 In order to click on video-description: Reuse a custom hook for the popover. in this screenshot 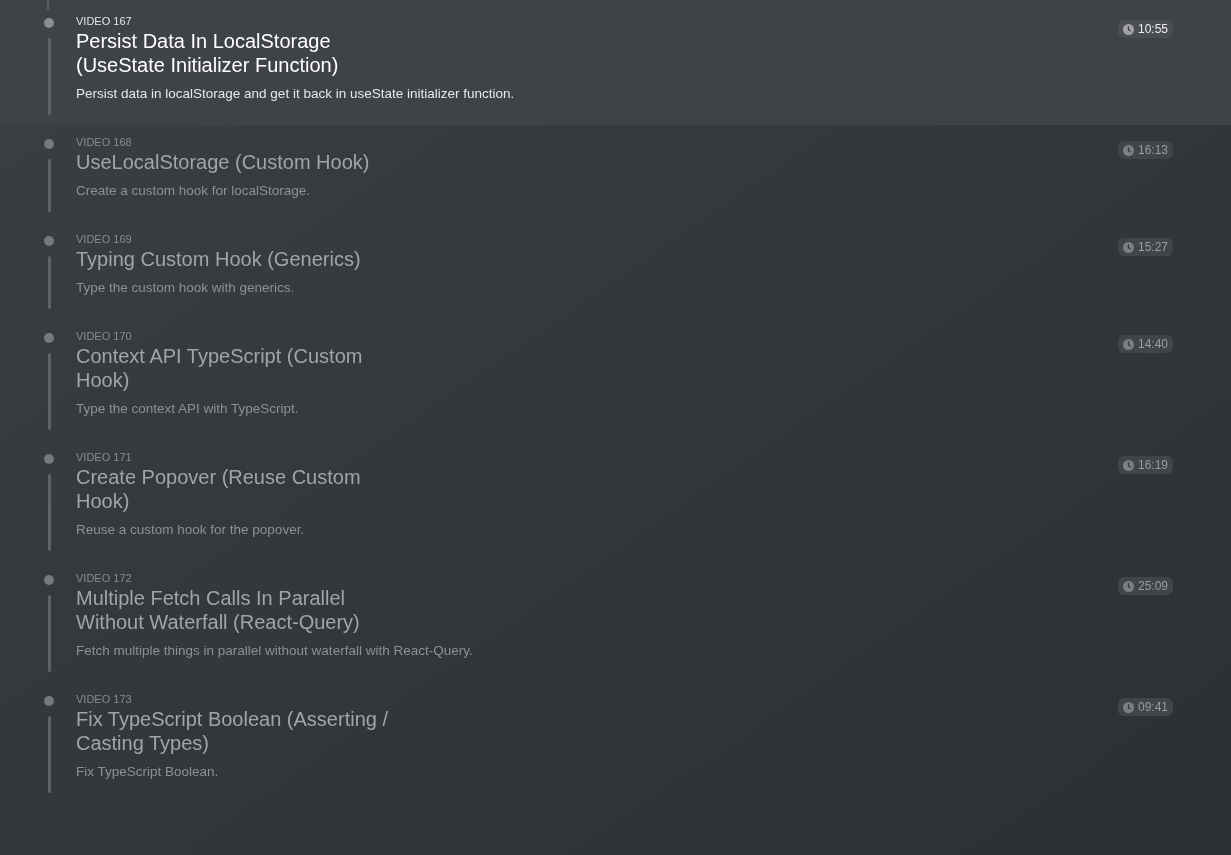, I will do `click(191, 530)`.